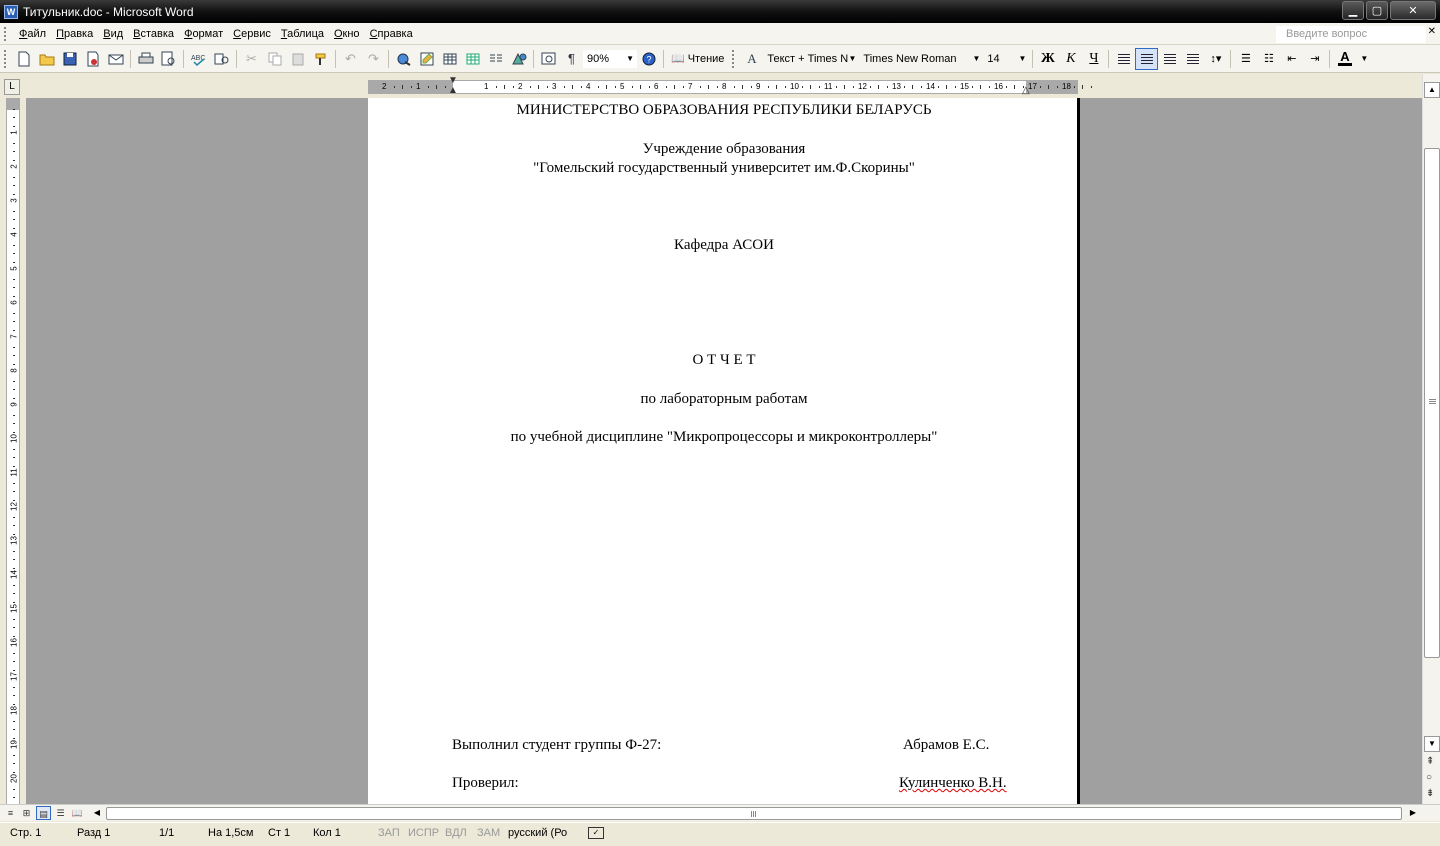 This screenshot has height=846, width=1440. Describe the element at coordinates (1353, 10) in the screenshot. I see `minimize-button: ▁` at that location.